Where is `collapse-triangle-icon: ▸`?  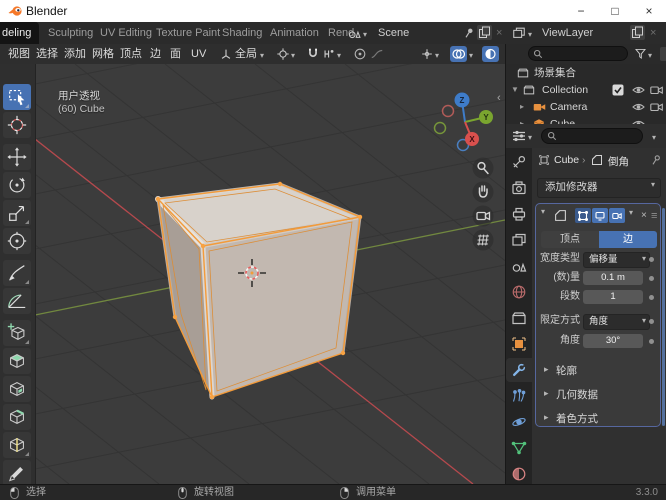 collapse-triangle-icon: ▸ is located at coordinates (522, 106).